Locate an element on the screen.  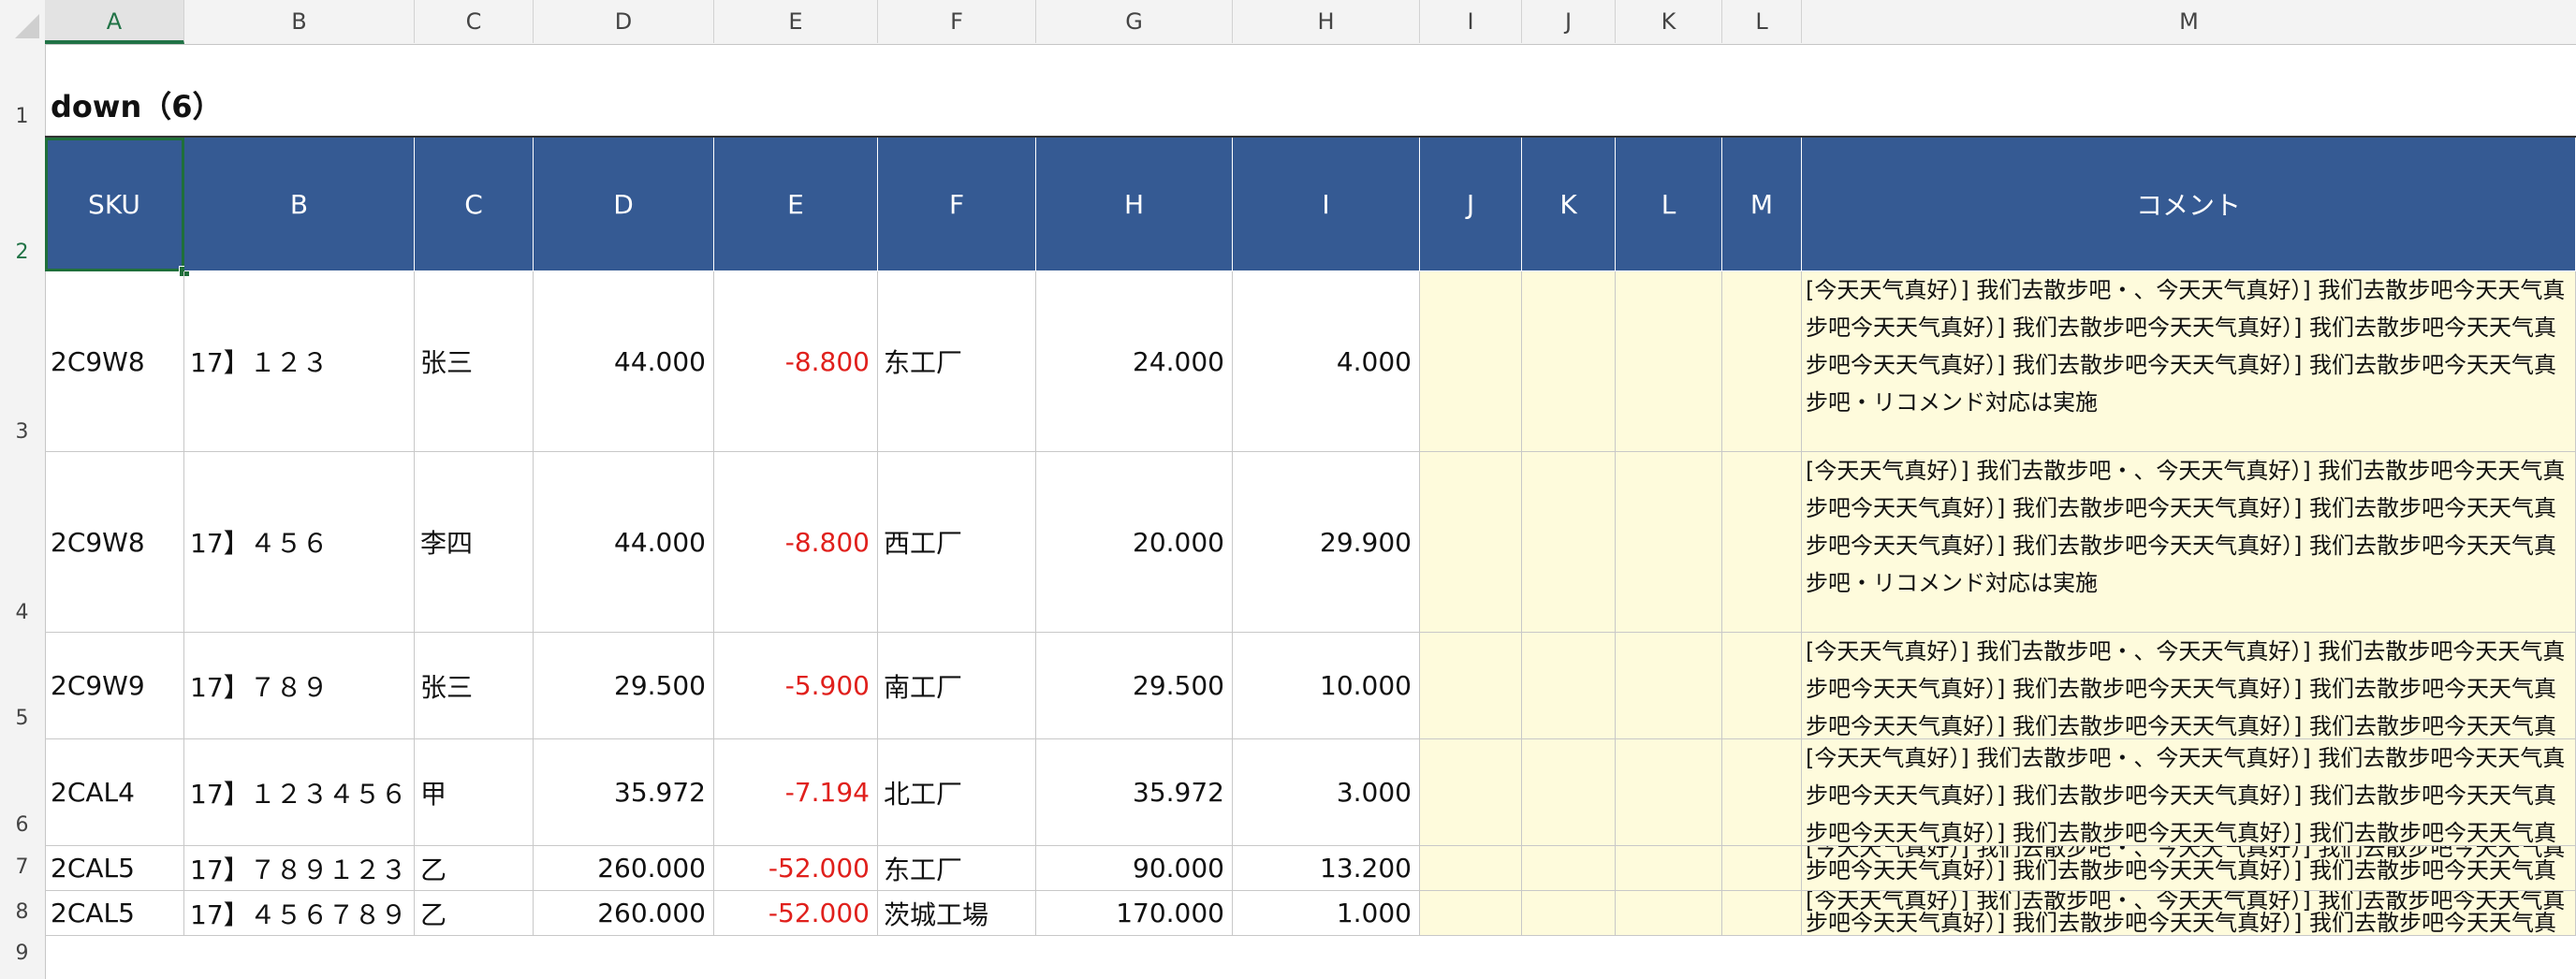
cell-h: 170.000 is located at coordinates (1134, 913).